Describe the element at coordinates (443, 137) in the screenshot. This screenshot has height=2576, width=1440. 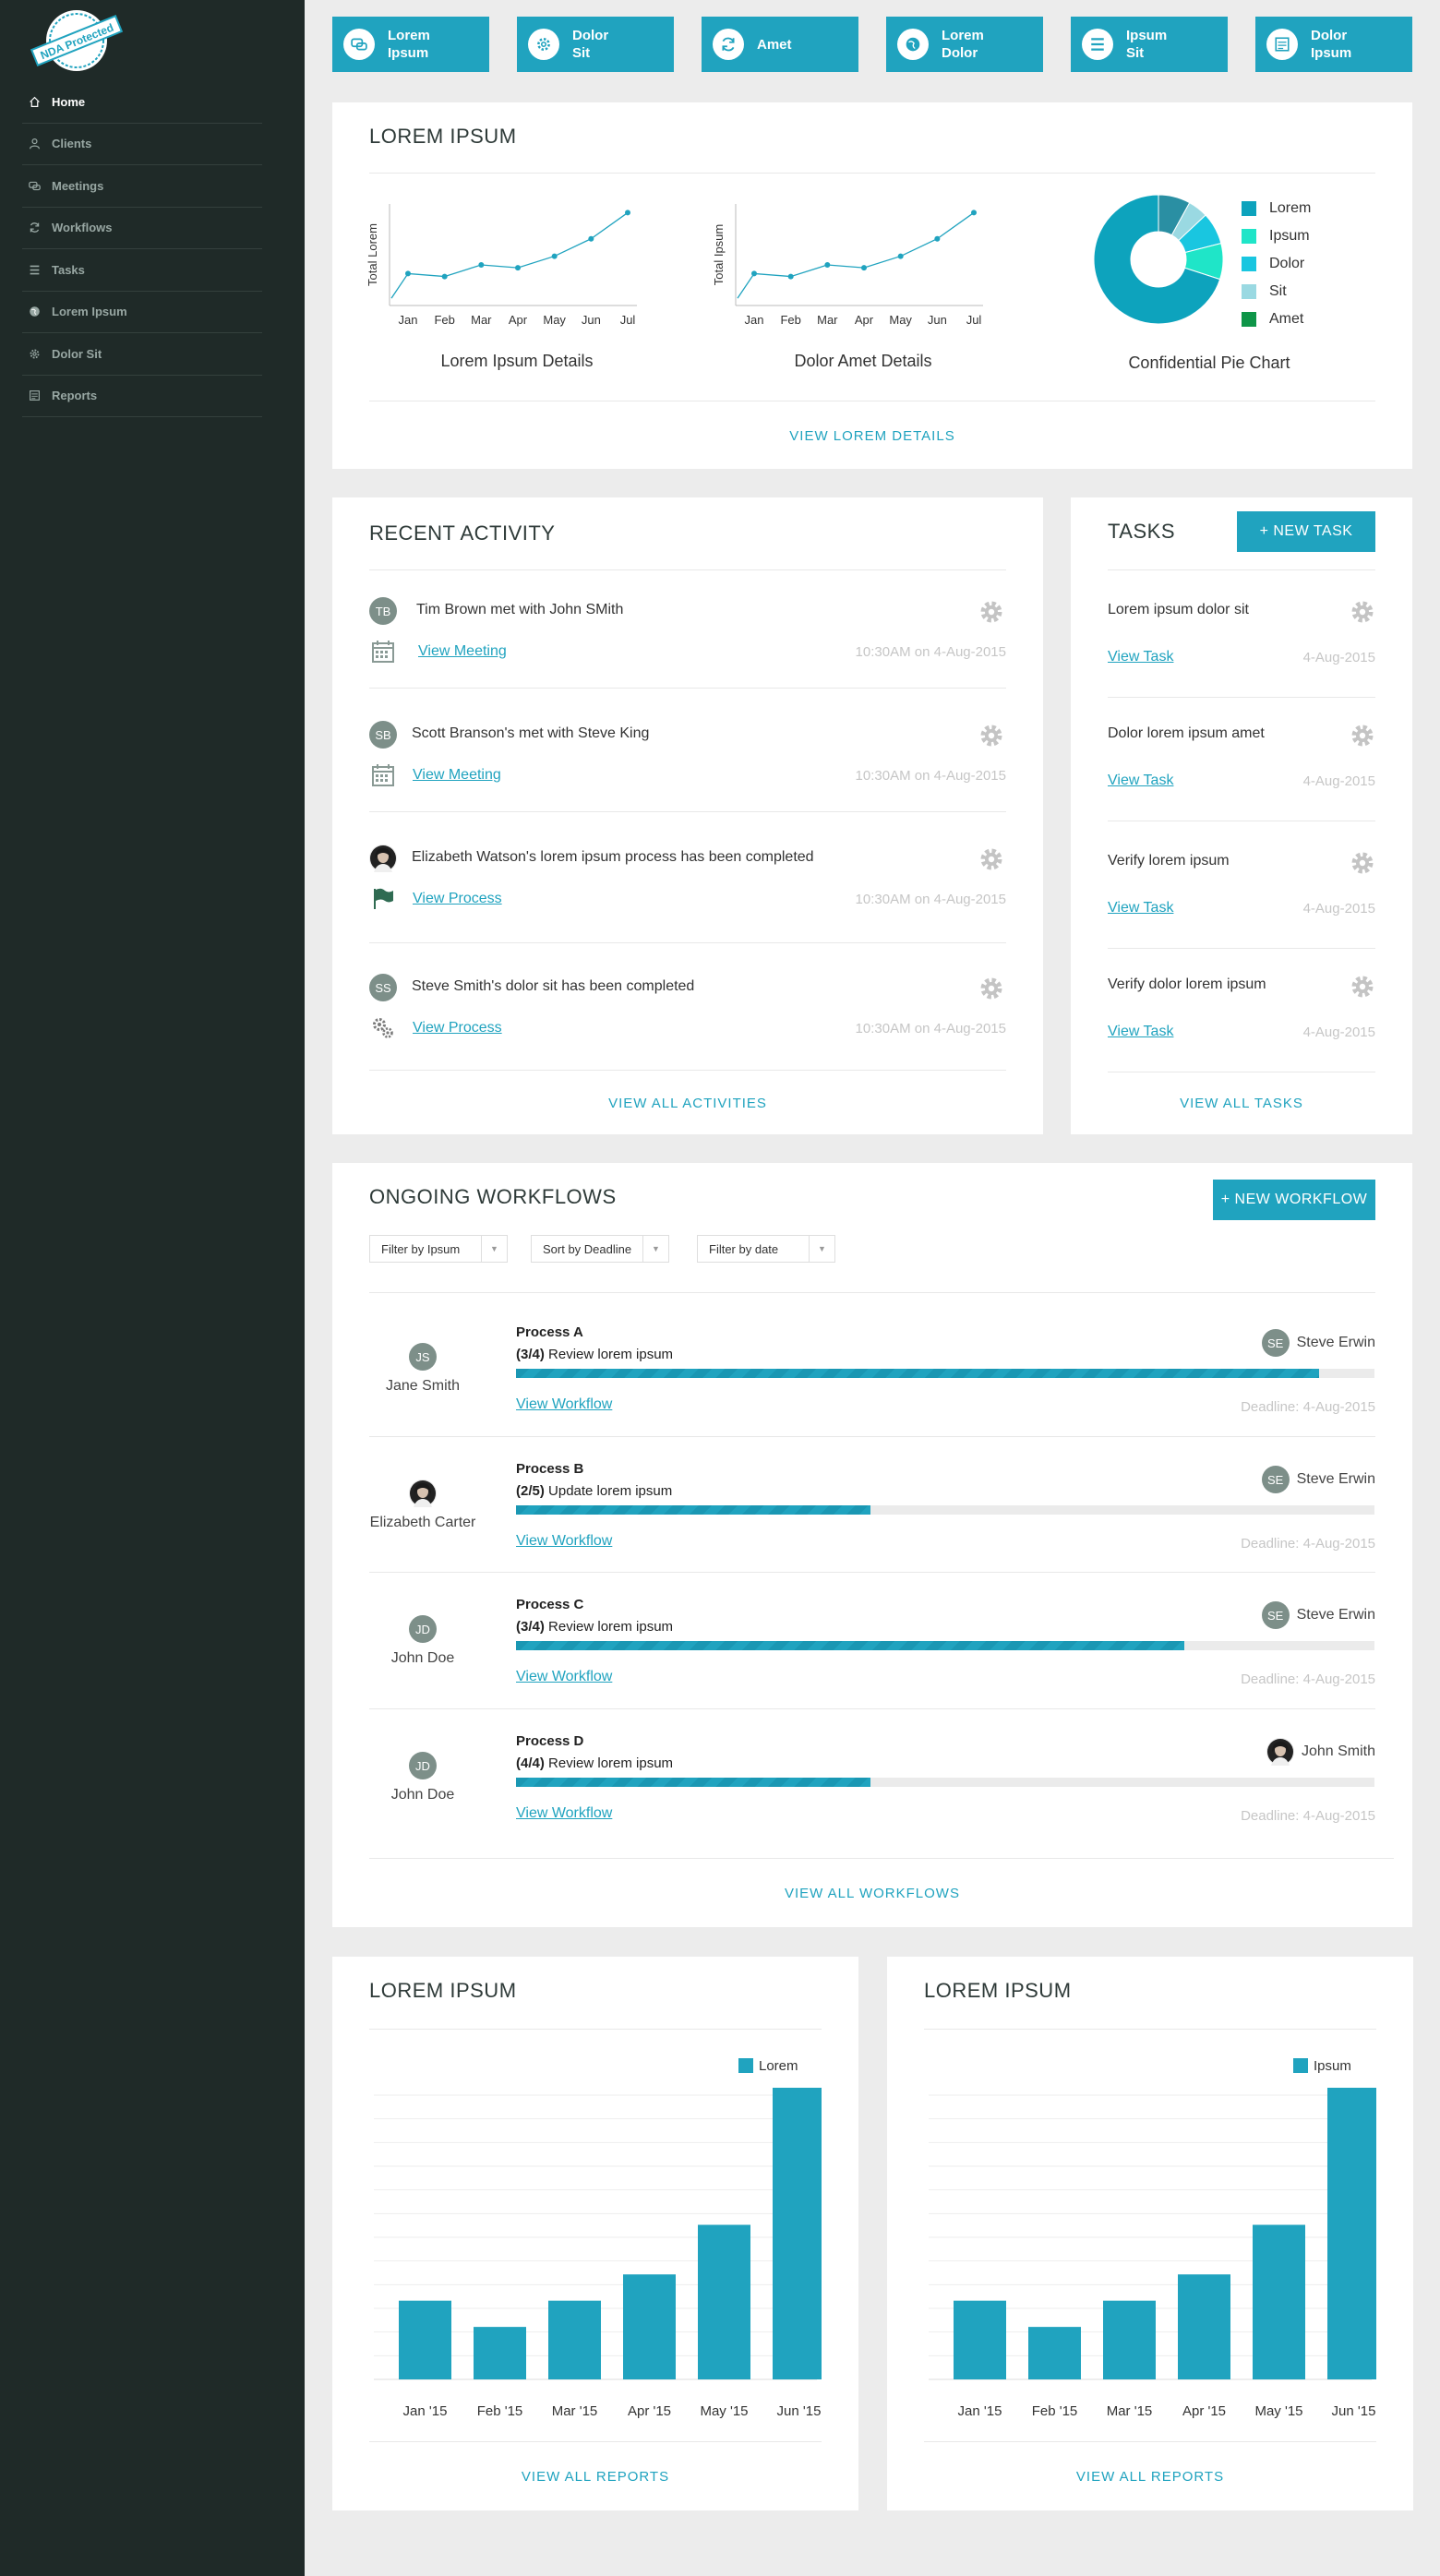
I see `overview-title: LOREM IPSUM` at that location.